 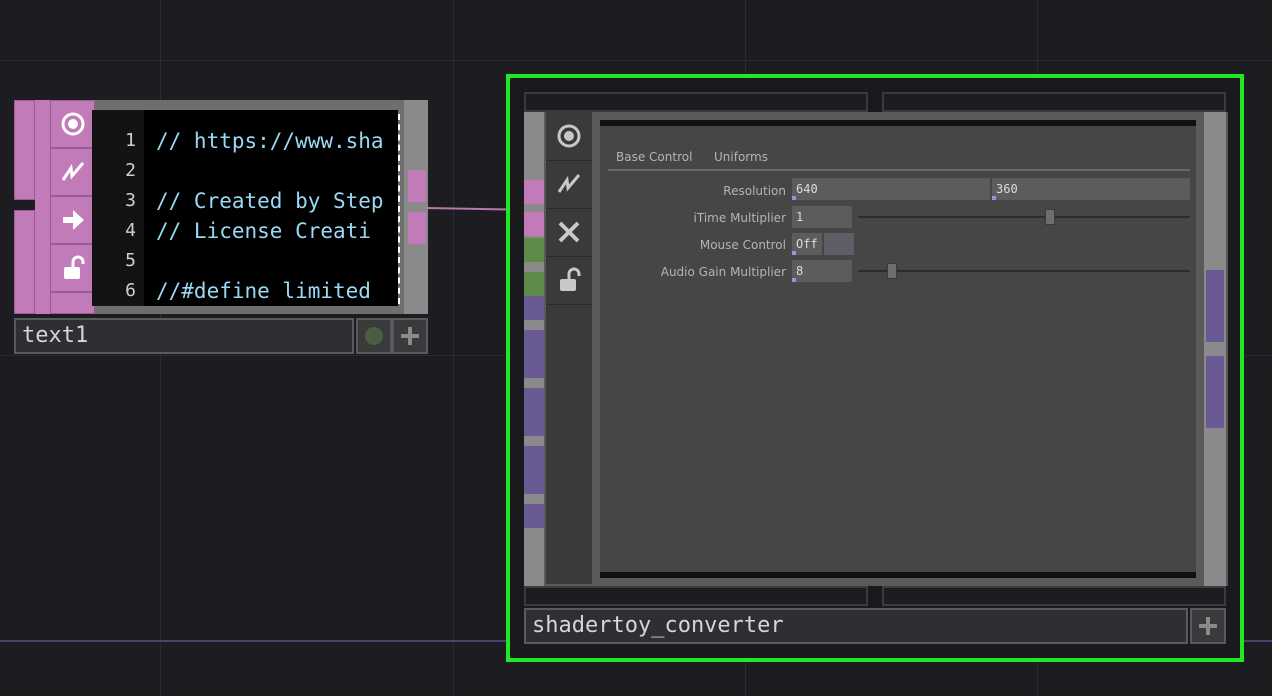 I want to click on resolution-x-value: 640, so click(x=807, y=189).